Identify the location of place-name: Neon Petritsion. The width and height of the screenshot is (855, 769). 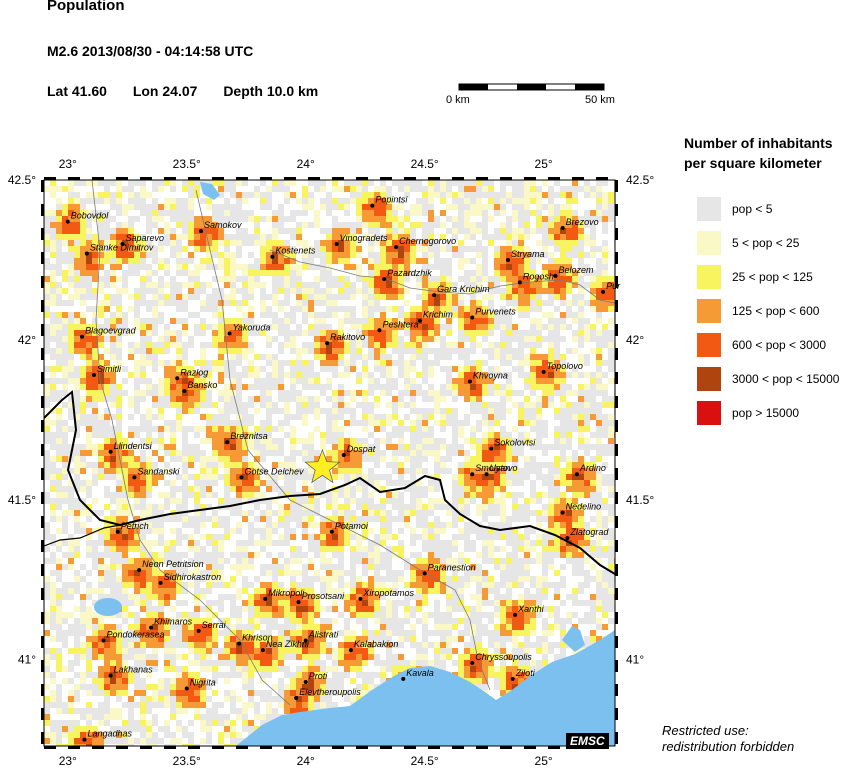
(173, 564).